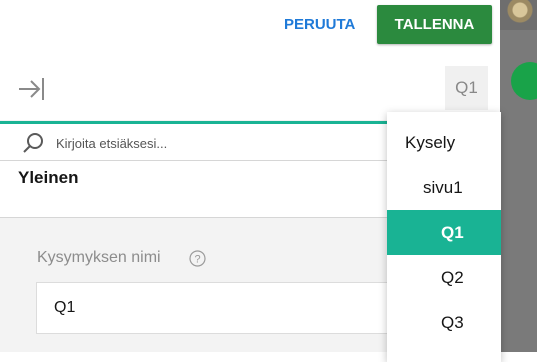 The width and height of the screenshot is (537, 362). I want to click on question-name-input, so click(216, 308).